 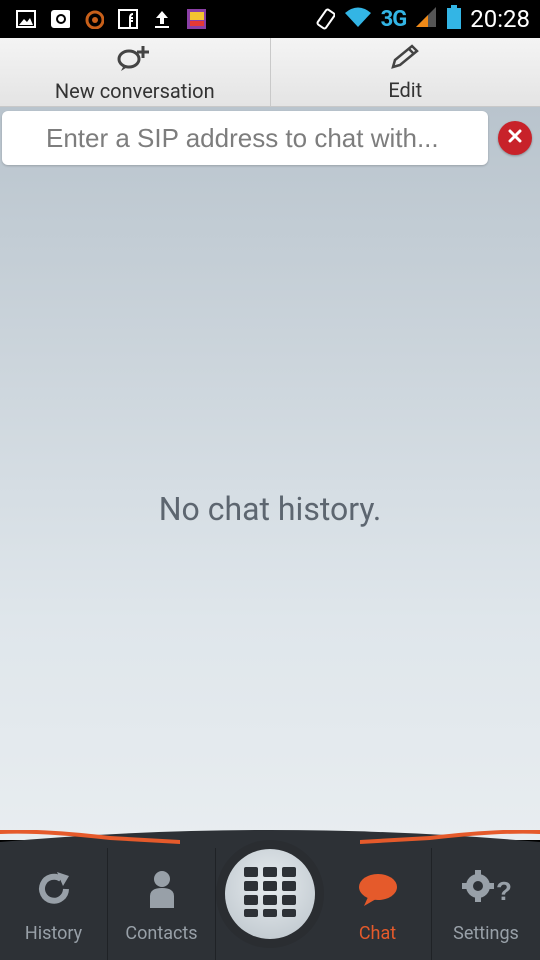 I want to click on history-icon, so click(x=54, y=895).